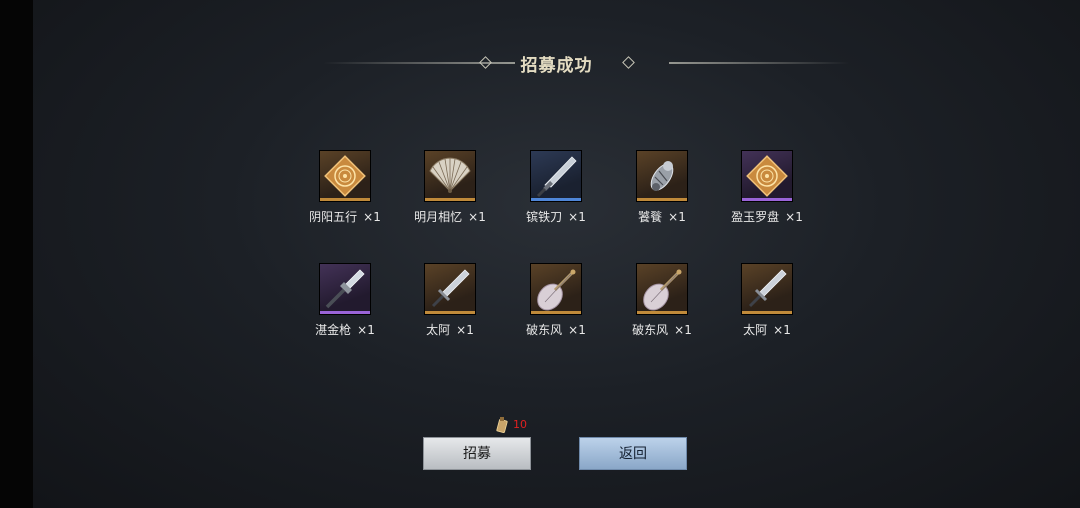  I want to click on reward-item: 阴阳五行 ×1, so click(345, 190).